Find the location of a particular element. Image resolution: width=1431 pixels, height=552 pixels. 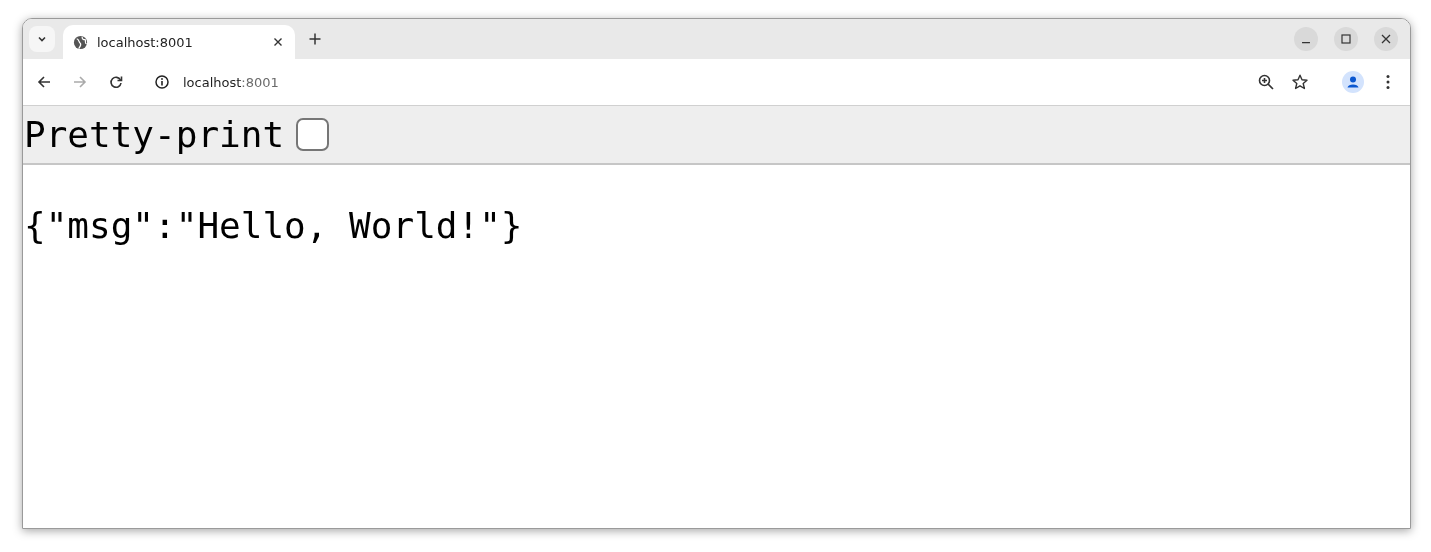

maximize-icon is located at coordinates (1346, 39).